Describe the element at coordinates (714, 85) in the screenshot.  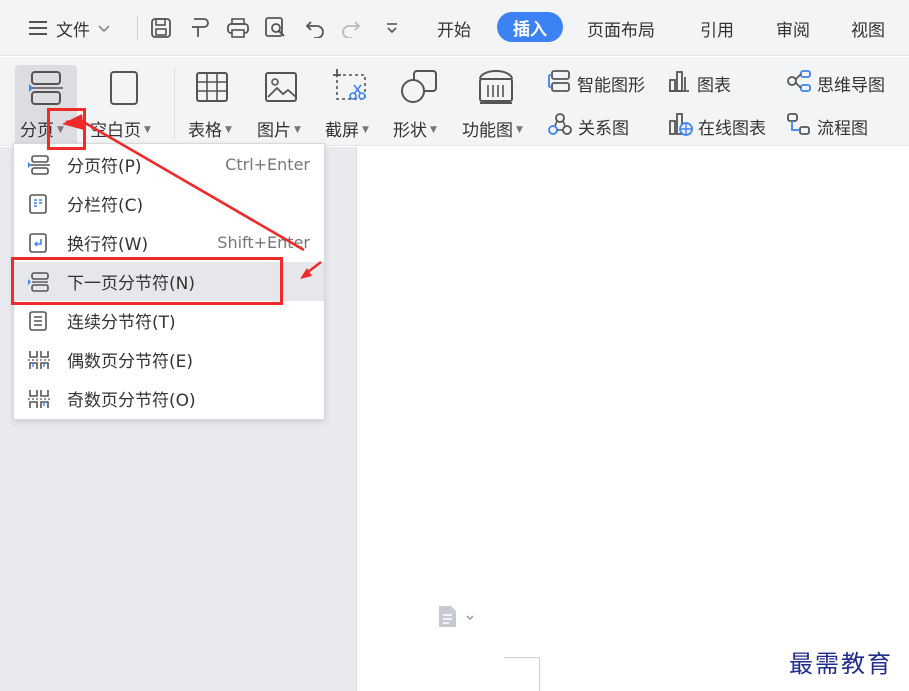
I see `chart-label: 图表` at that location.